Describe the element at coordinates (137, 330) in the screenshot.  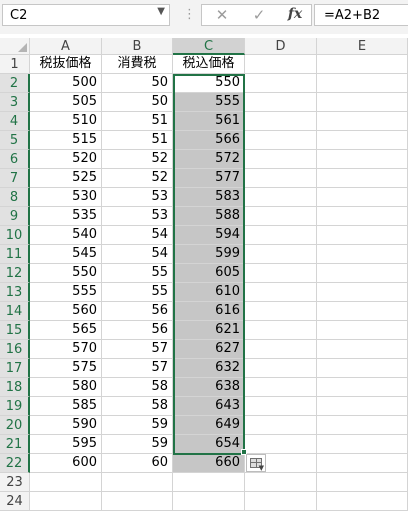
I see `cell-b15: 56` at that location.